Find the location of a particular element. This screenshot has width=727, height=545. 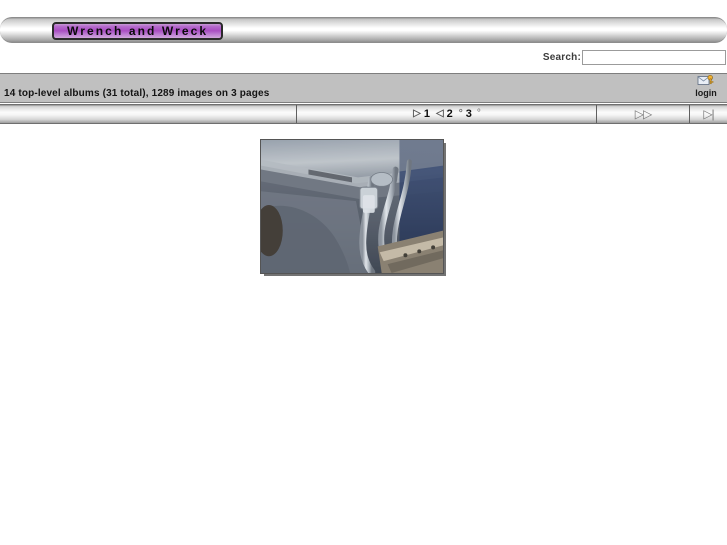

login-label: login is located at coordinates (706, 93).